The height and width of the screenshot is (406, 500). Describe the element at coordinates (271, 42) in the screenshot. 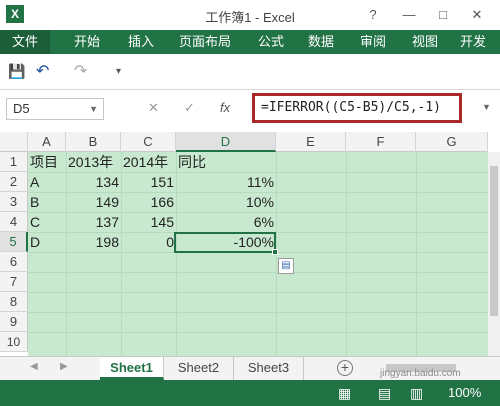

I see `tab-formulas: 公式` at that location.